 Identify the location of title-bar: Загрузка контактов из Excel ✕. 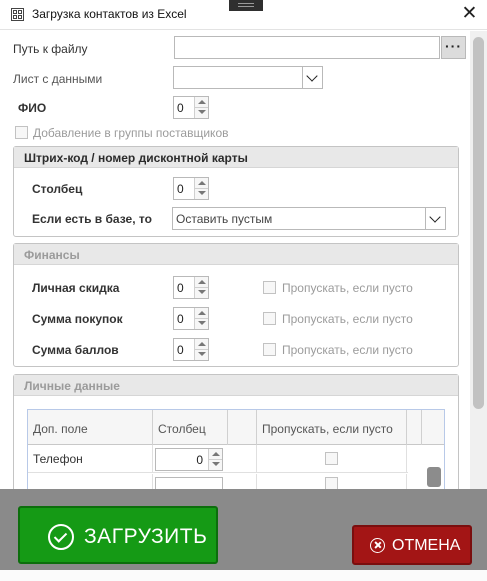
(243, 15).